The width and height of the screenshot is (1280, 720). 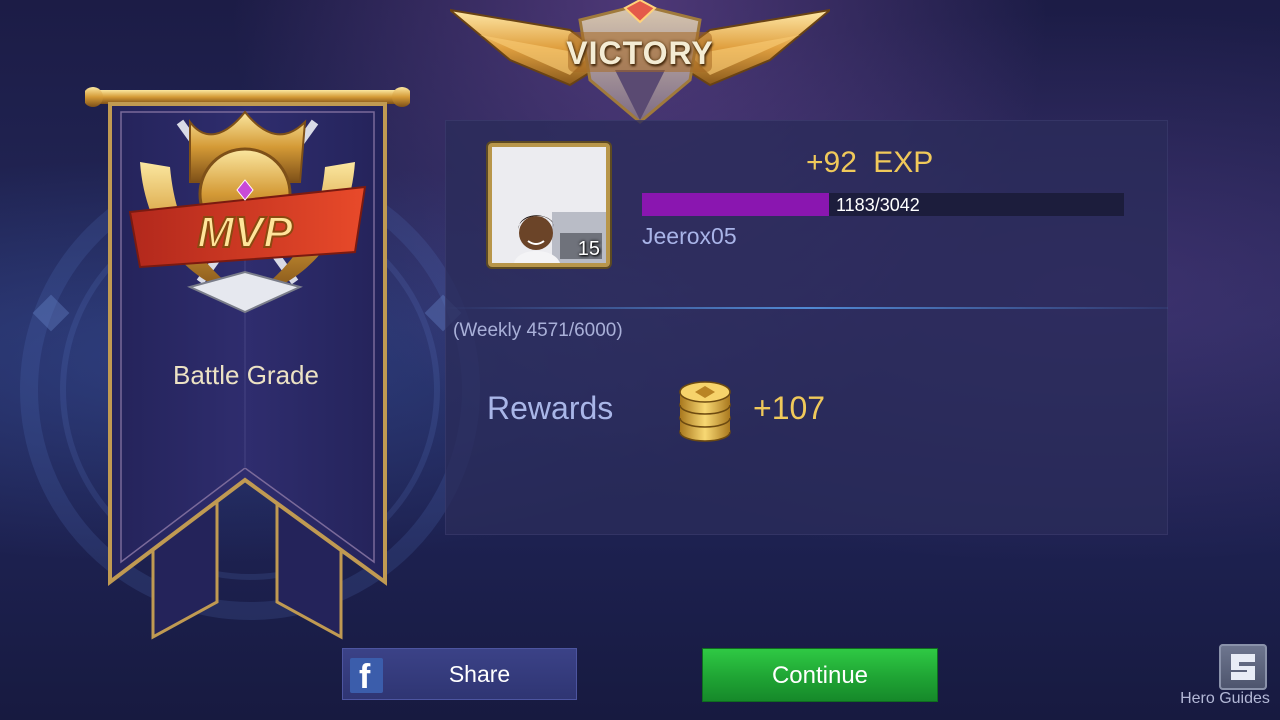 What do you see at coordinates (736, 204) in the screenshot?
I see `exp-progress-fill` at bounding box center [736, 204].